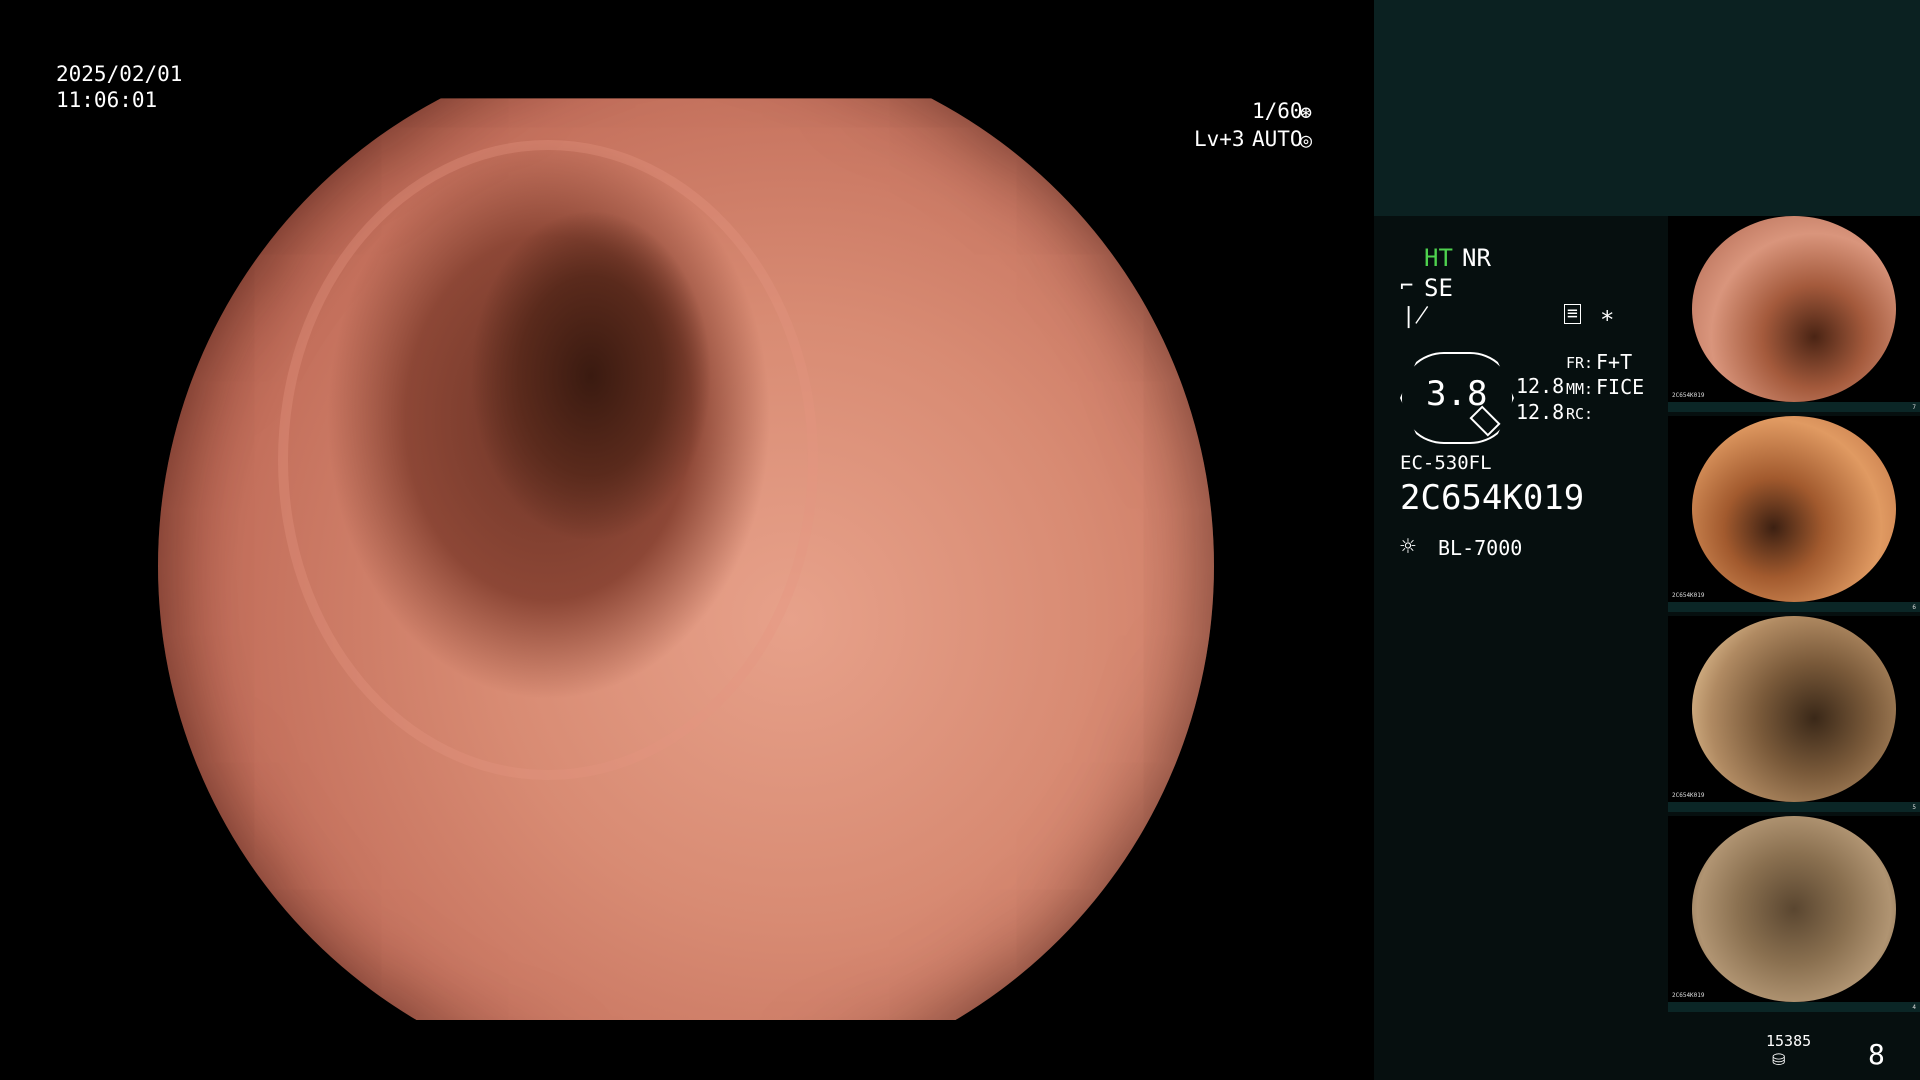 The height and width of the screenshot is (1080, 1920). I want to click on thumbnail-index: 4, so click(1914, 1007).